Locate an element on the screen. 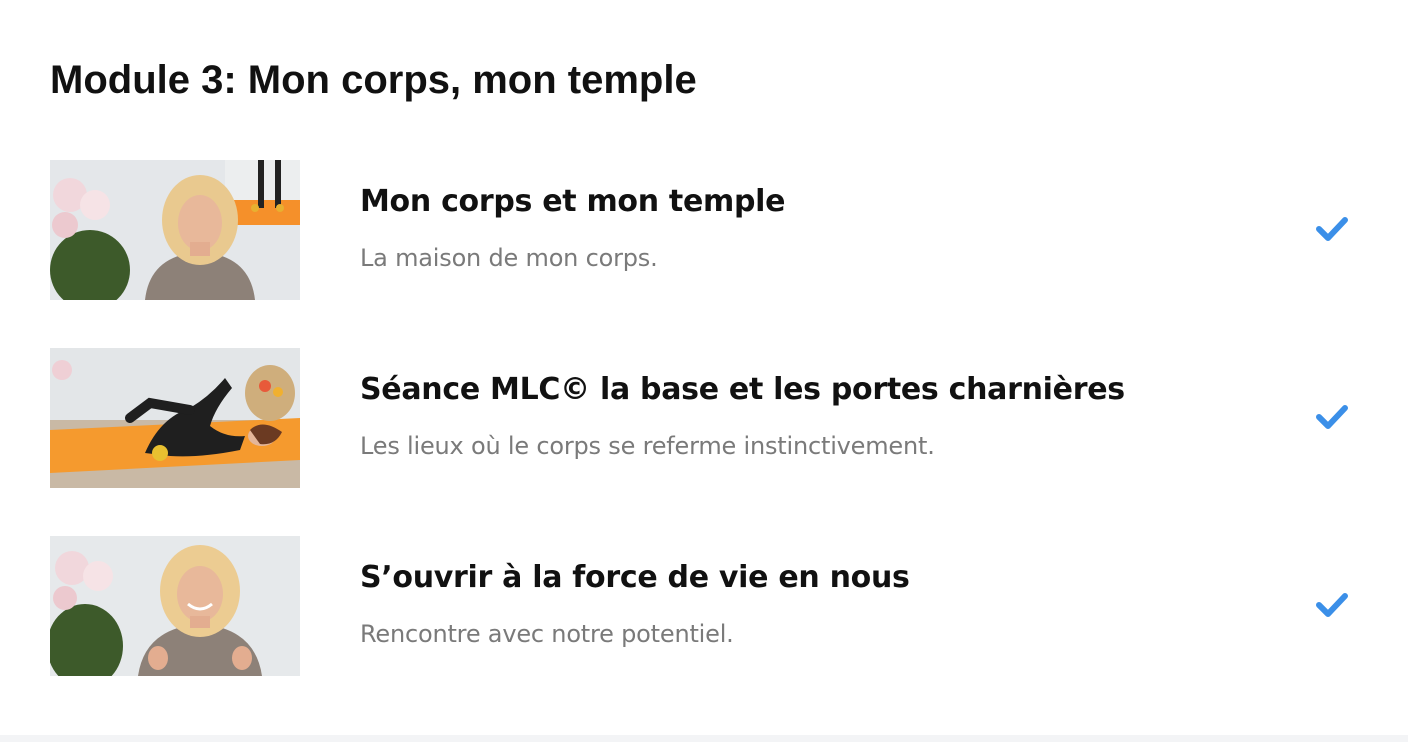 The image size is (1408, 742). woman-lying-thumbnail is located at coordinates (175, 418).